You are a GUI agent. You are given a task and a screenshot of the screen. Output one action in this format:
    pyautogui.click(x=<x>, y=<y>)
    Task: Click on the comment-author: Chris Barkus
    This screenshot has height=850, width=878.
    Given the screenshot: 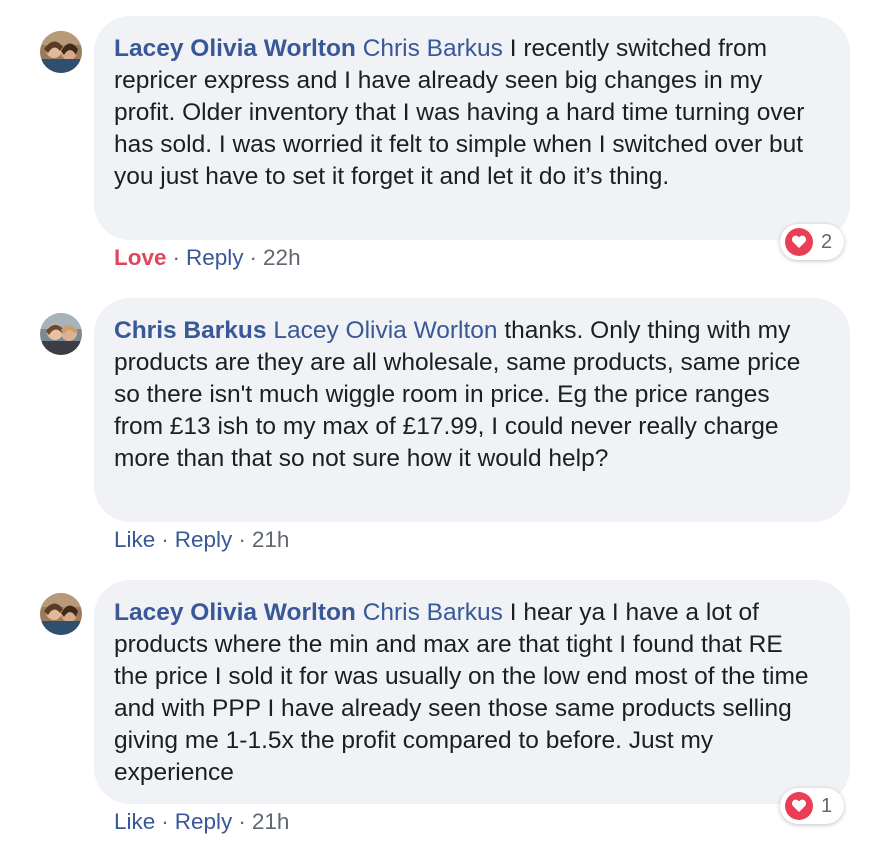 What is the action you would take?
    pyautogui.click(x=190, y=330)
    